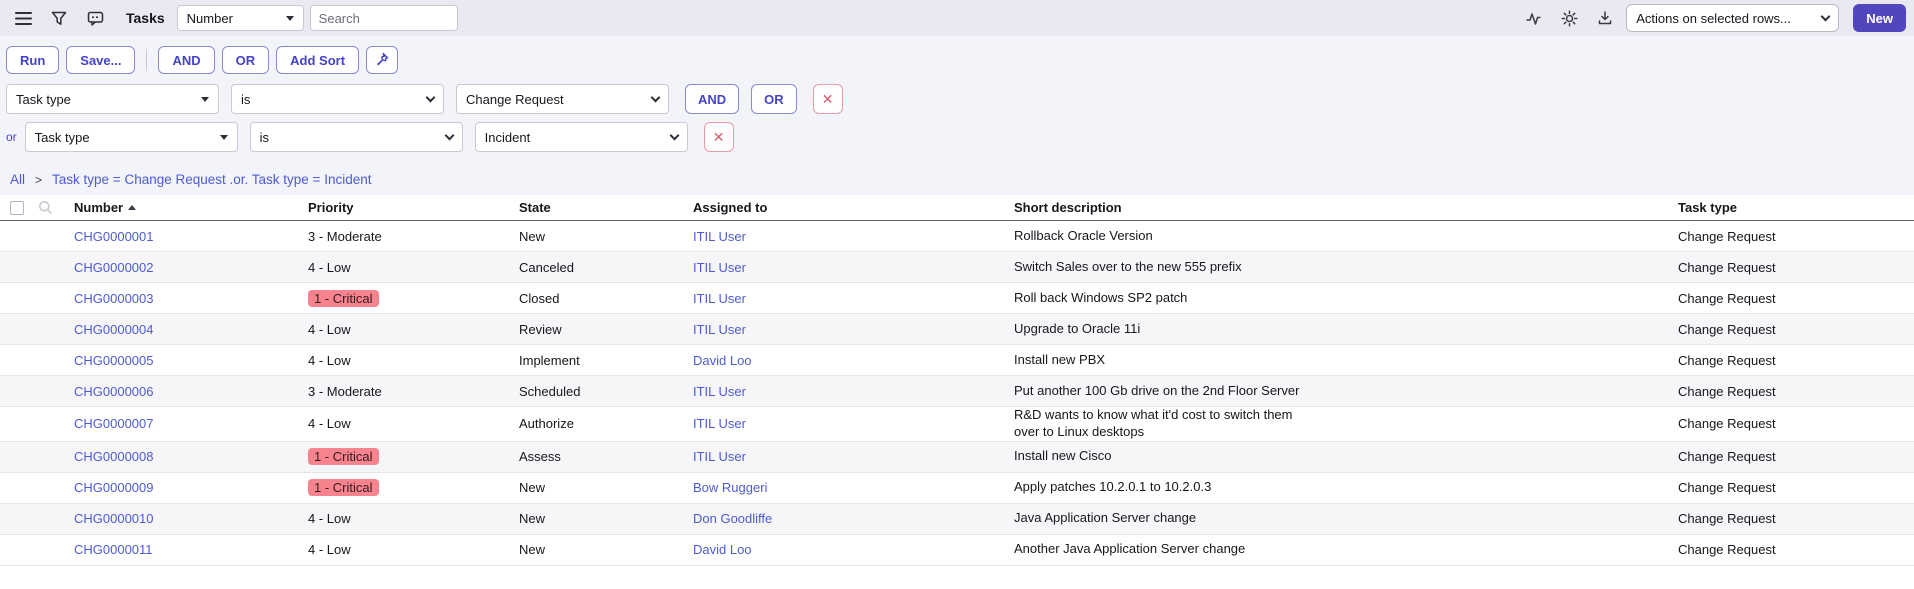 Image resolution: width=1914 pixels, height=589 pixels. I want to click on condition-1-or-button: OR, so click(774, 99).